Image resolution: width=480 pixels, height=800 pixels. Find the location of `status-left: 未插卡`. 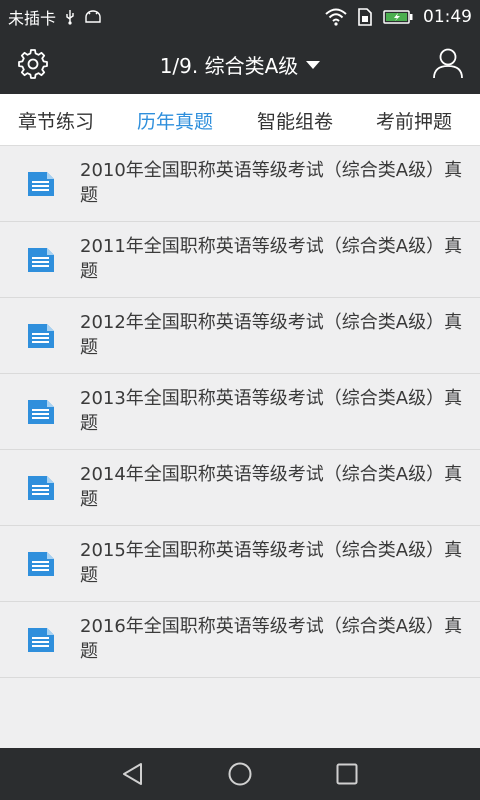

status-left: 未插卡 is located at coordinates (55, 17).